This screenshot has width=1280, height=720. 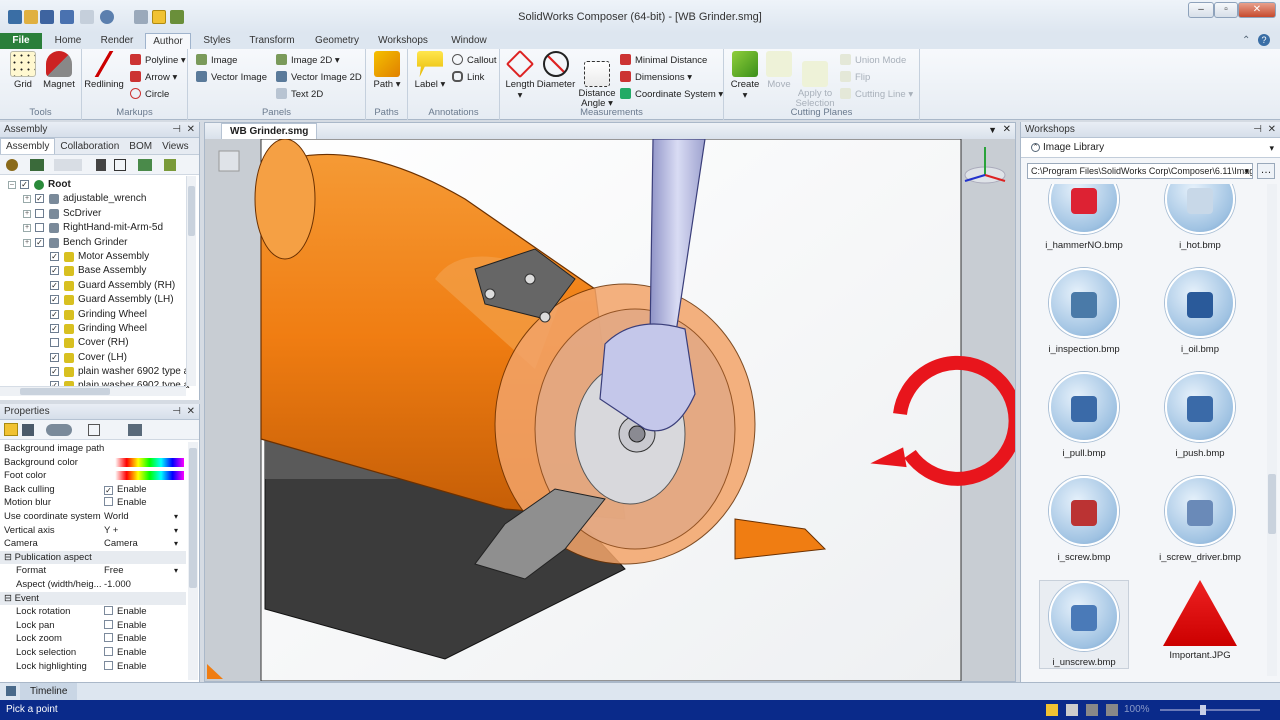 I want to click on callout-button: Callout, so click(x=474, y=61).